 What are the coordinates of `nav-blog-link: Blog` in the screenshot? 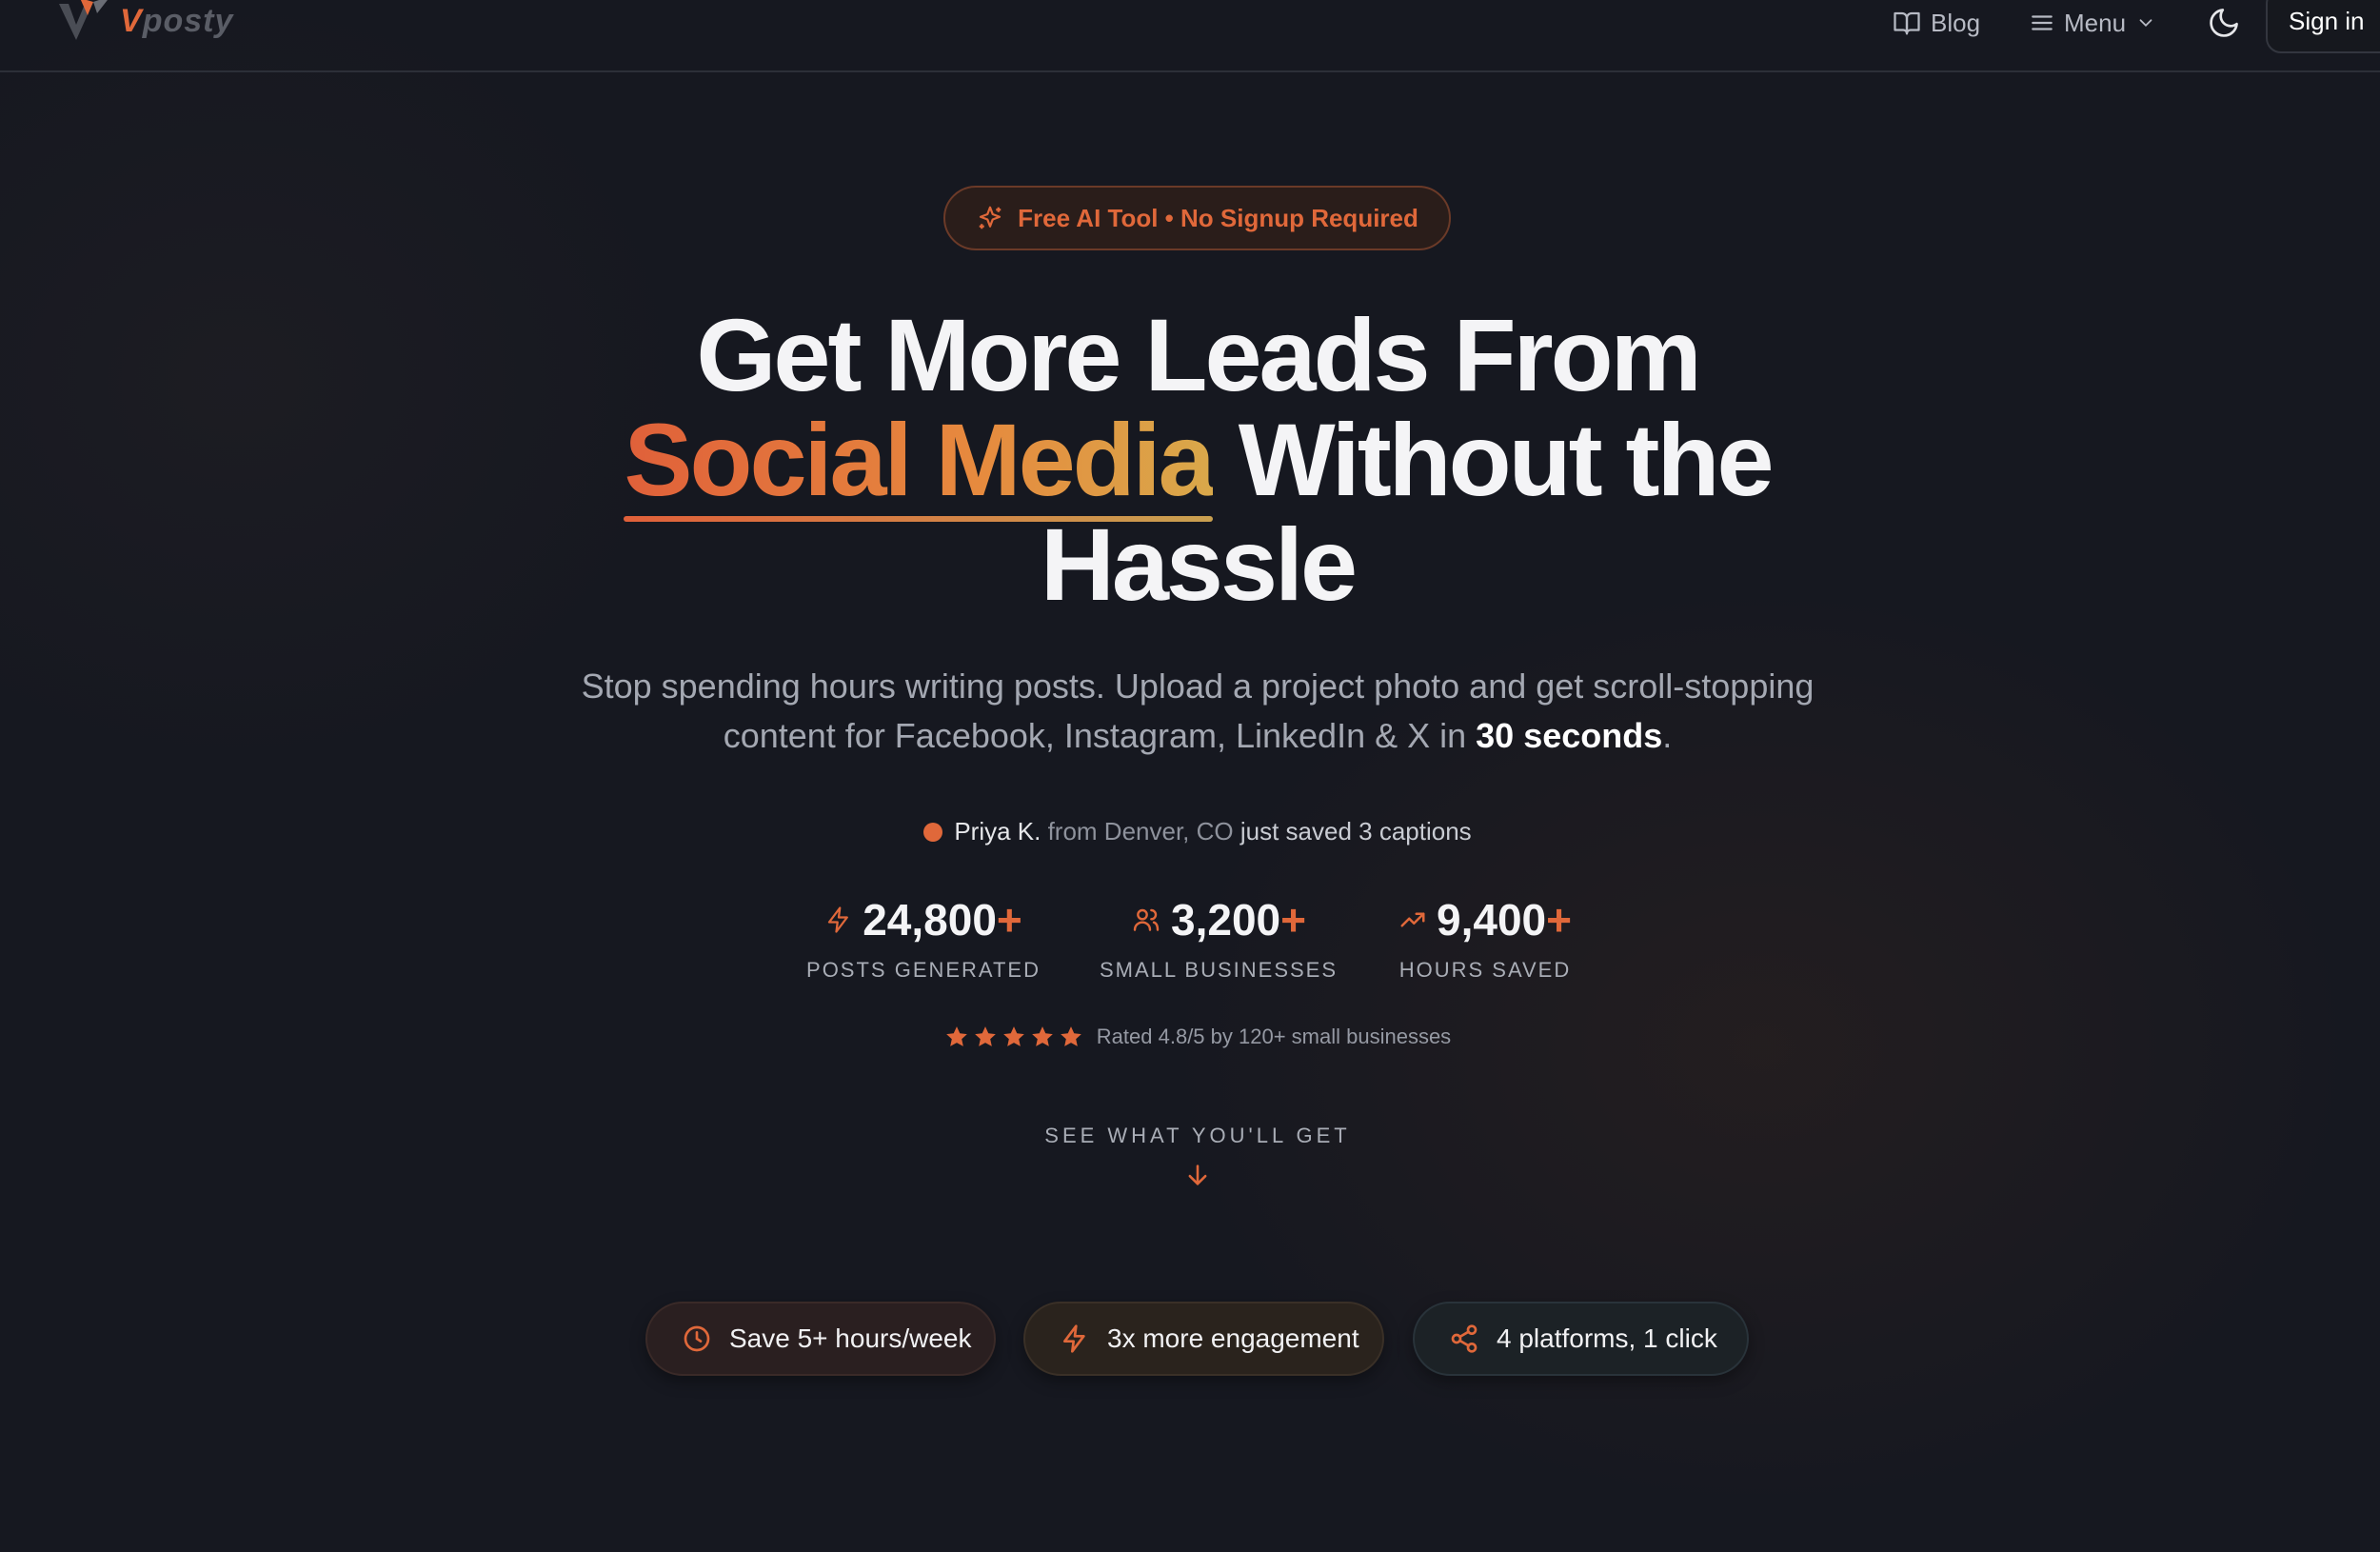 It's located at (1936, 23).